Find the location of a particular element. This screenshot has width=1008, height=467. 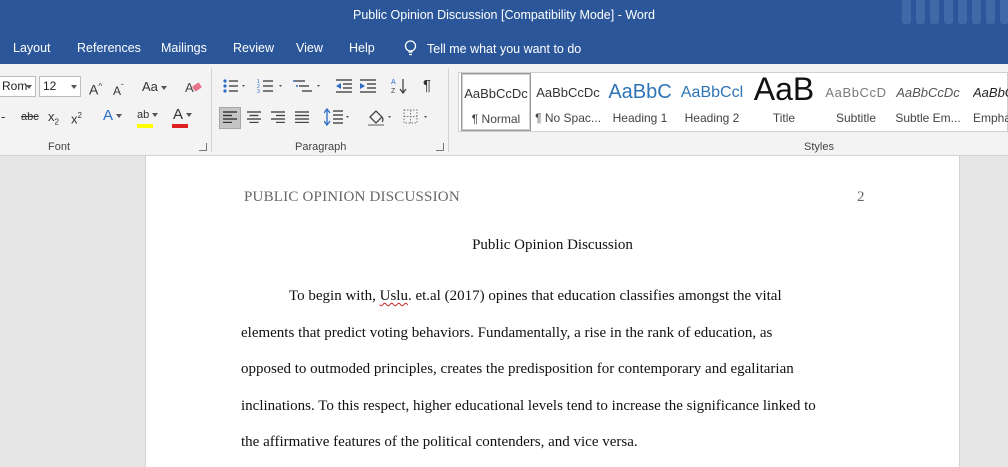

page-header: PUBLIC OPINION DISCUSSION is located at coordinates (352, 197).